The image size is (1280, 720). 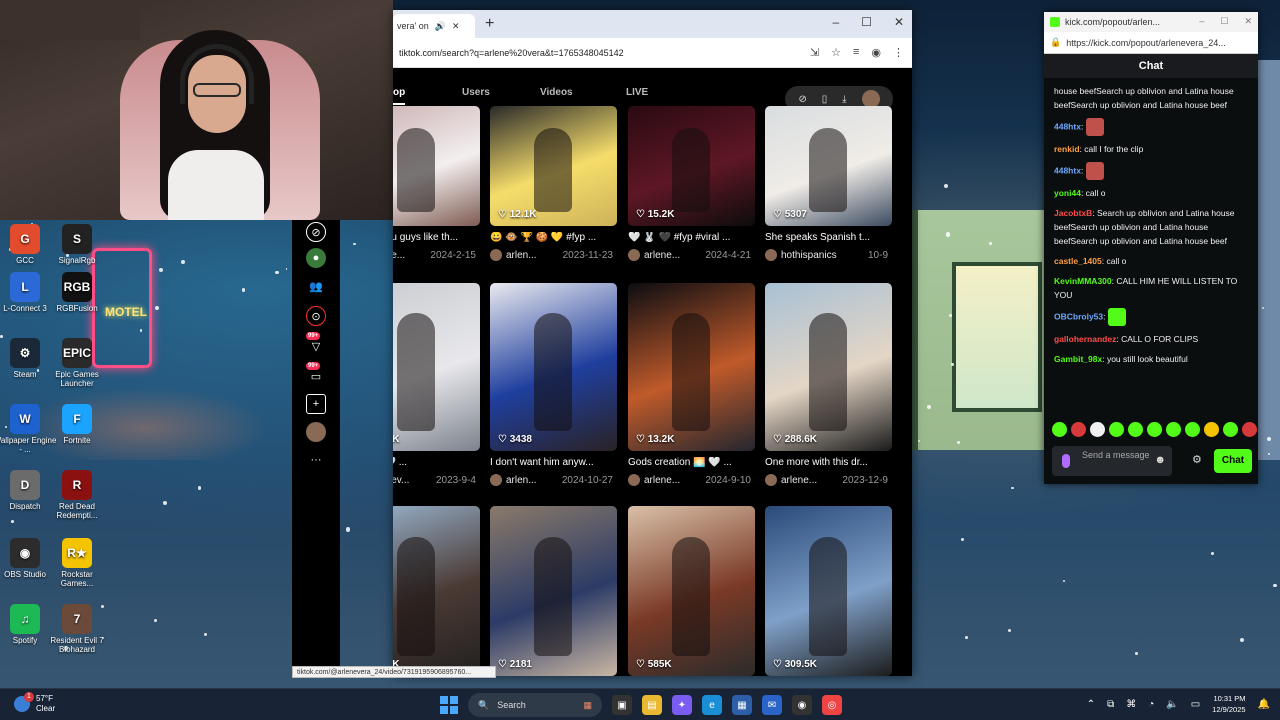 I want to click on tab-users: Users, so click(x=476, y=92).